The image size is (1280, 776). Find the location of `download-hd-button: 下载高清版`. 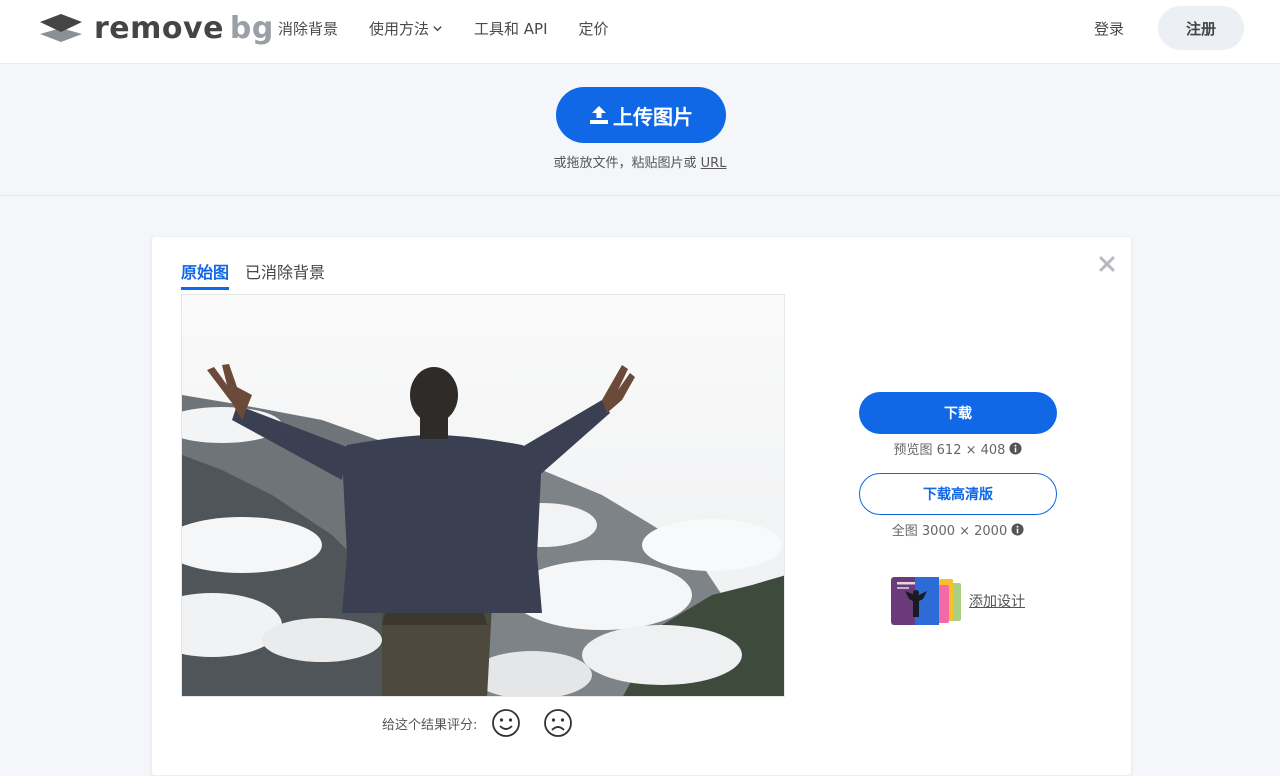

download-hd-button: 下载高清版 is located at coordinates (958, 494).